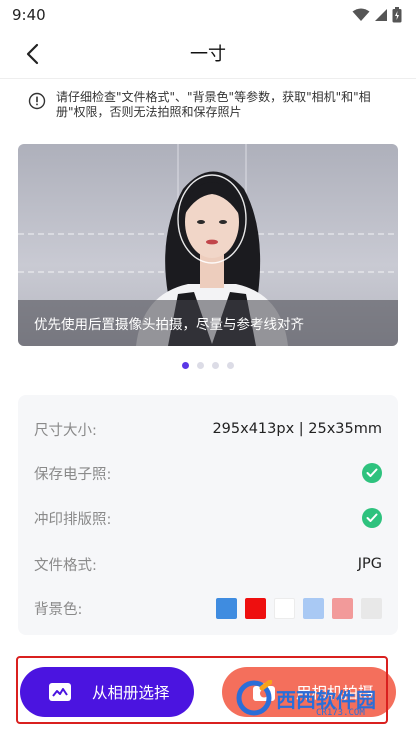 This screenshot has width=416, height=740. Describe the element at coordinates (254, 698) in the screenshot. I see `watermark-logo` at that location.